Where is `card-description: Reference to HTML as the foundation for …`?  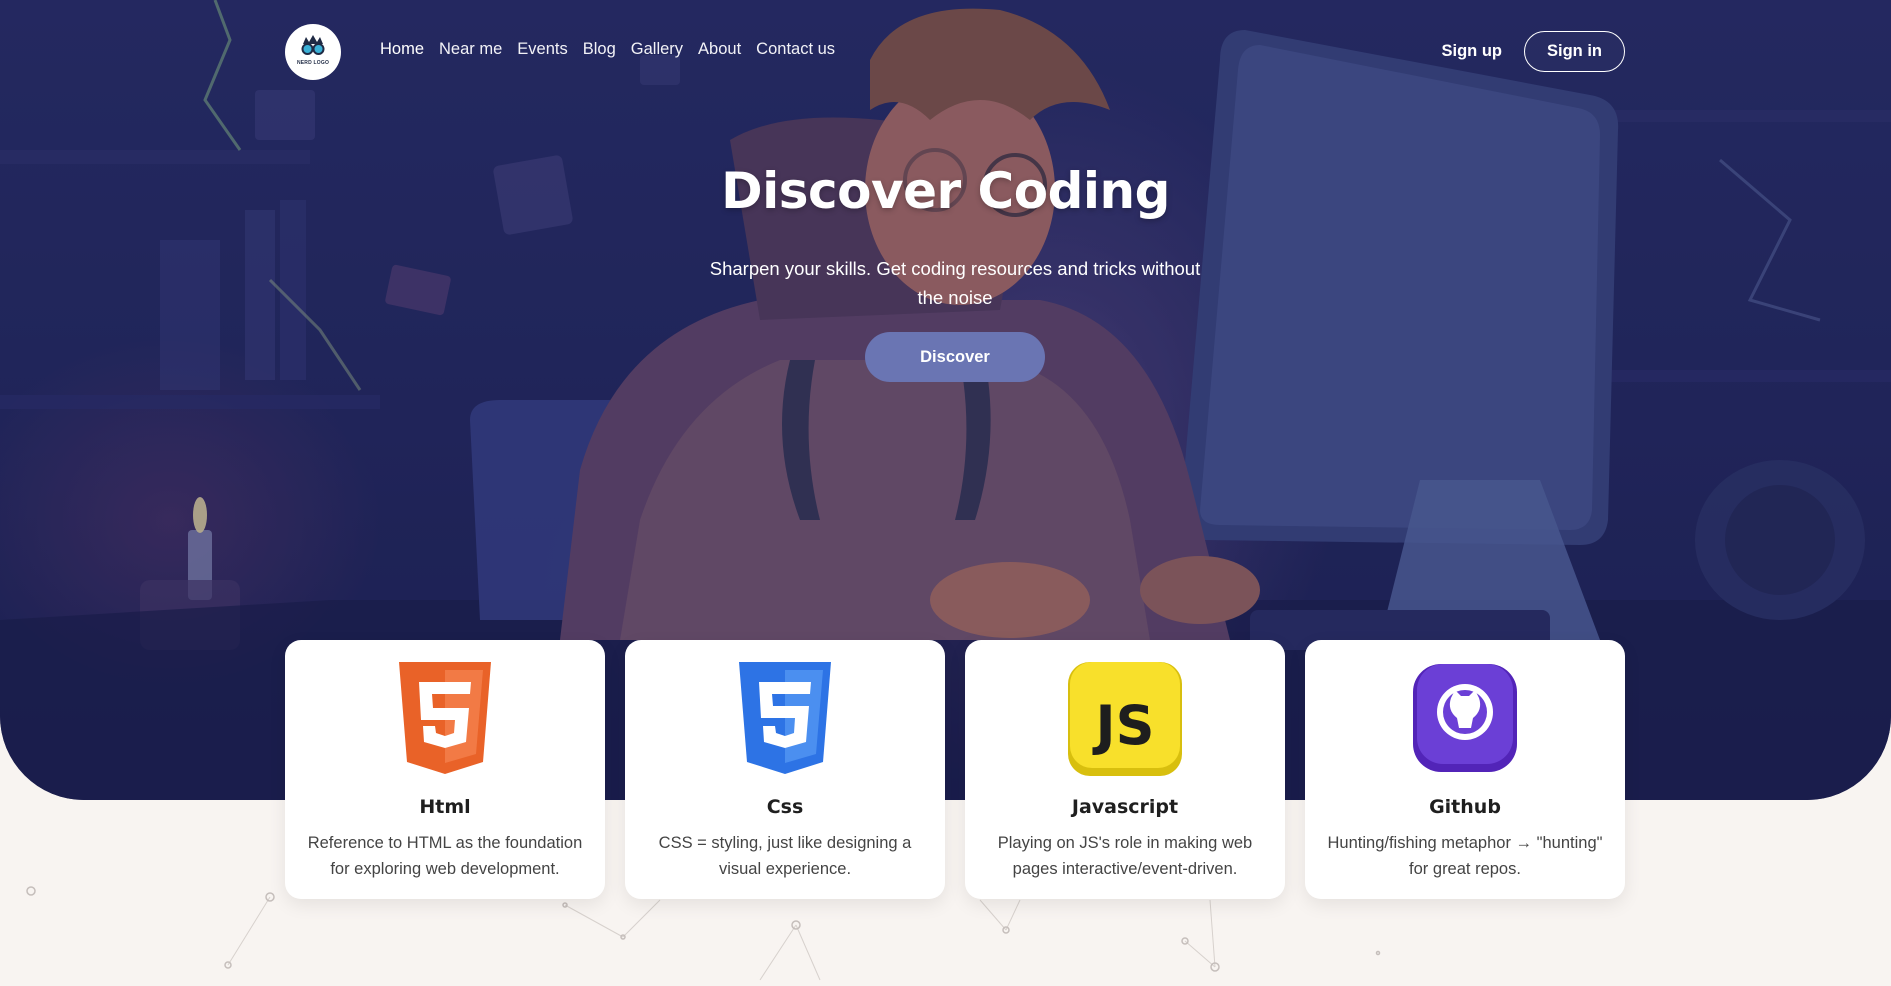 card-description: Reference to HTML as the foundation for … is located at coordinates (445, 856).